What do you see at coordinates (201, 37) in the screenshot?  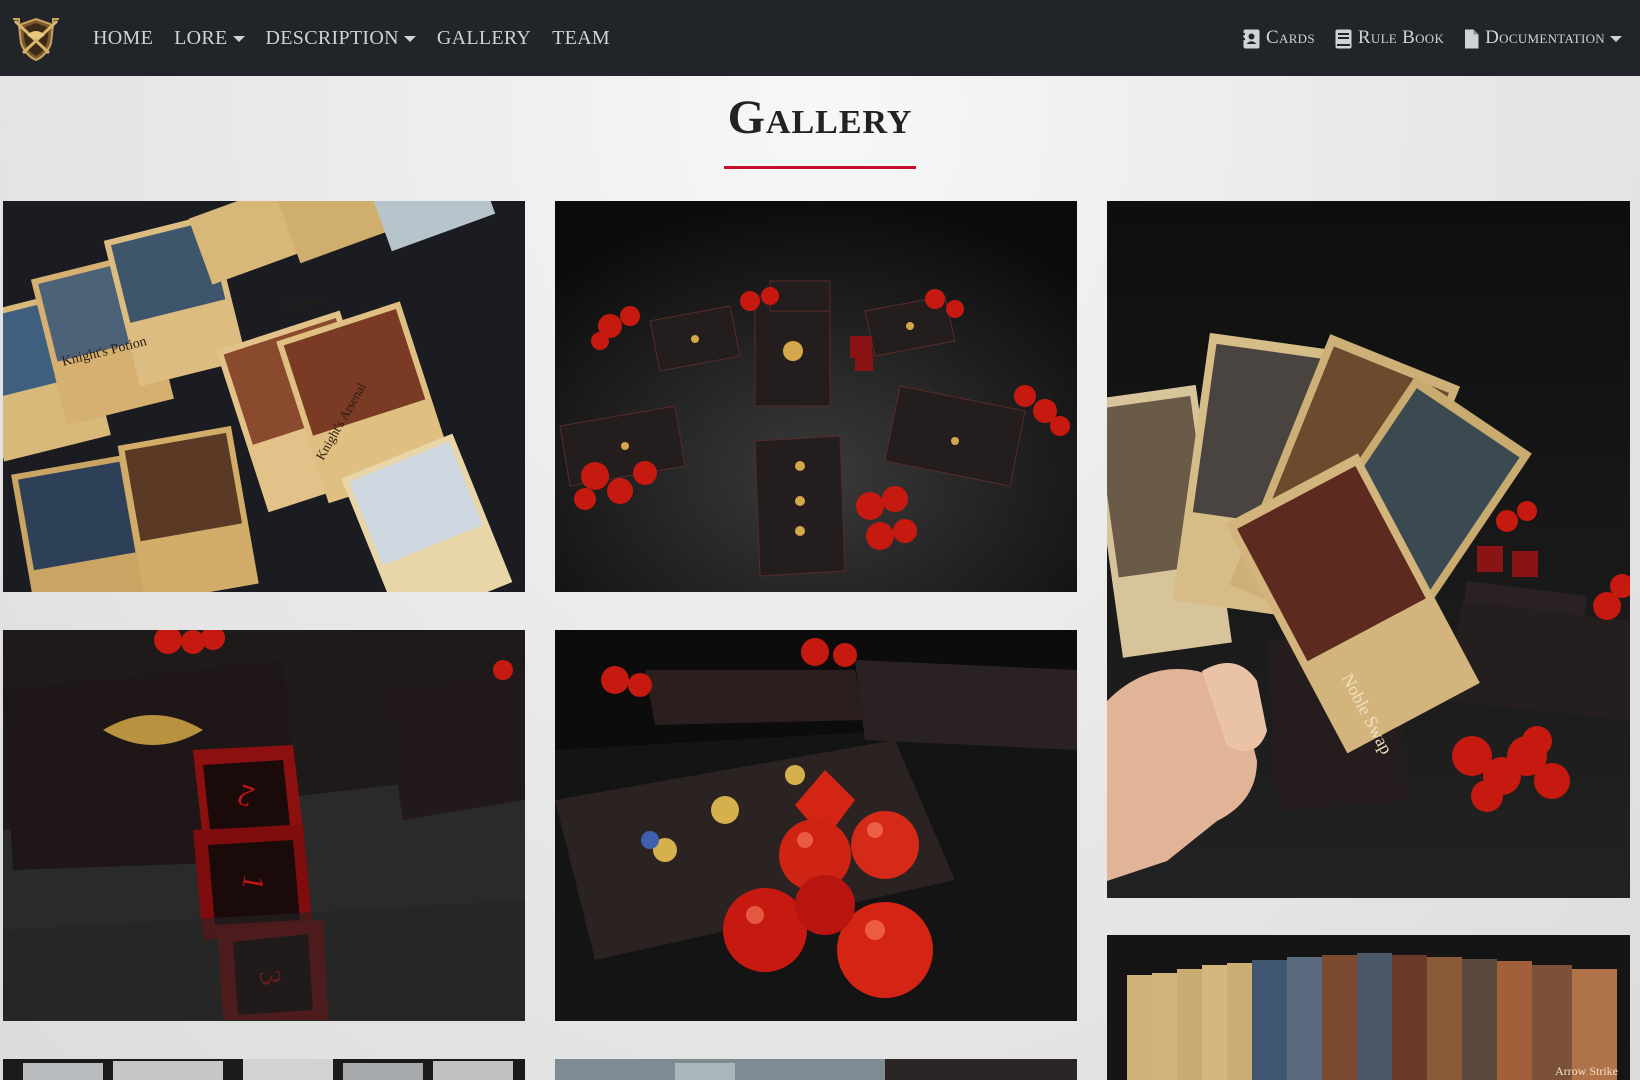 I see `nav-lore-label: LORE` at bounding box center [201, 37].